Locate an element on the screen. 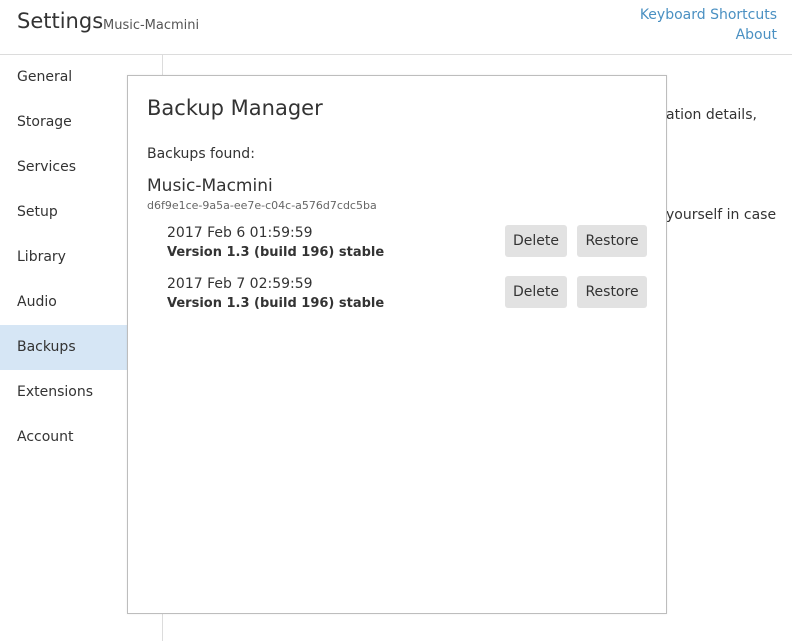 The image size is (792, 641). machine-name: Music-Macmini is located at coordinates (210, 186).